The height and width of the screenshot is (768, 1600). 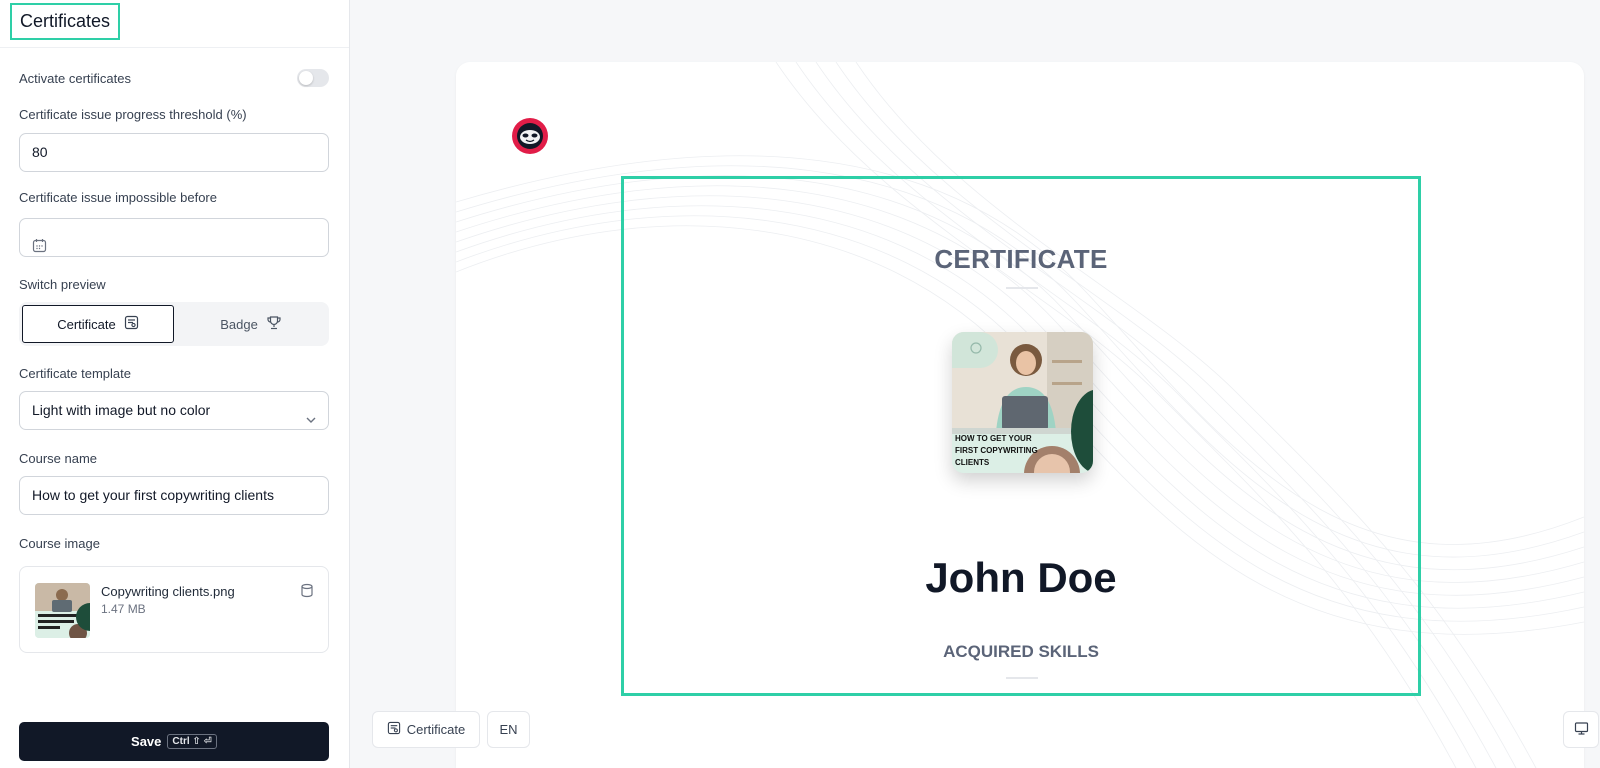 I want to click on calendar-icon, so click(x=39, y=241).